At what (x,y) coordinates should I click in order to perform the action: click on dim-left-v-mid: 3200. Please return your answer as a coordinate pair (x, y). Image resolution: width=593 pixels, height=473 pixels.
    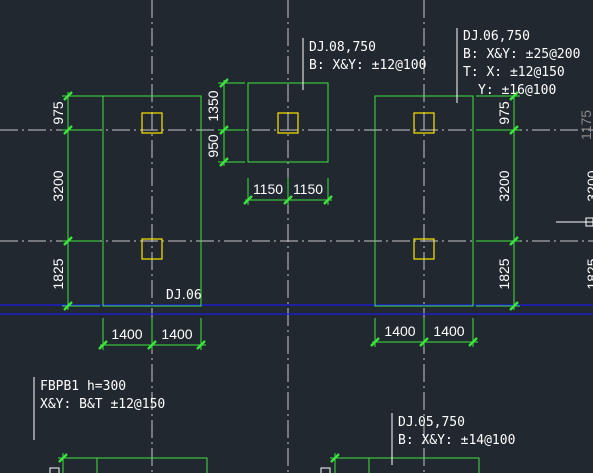
    Looking at the image, I should click on (58, 185).